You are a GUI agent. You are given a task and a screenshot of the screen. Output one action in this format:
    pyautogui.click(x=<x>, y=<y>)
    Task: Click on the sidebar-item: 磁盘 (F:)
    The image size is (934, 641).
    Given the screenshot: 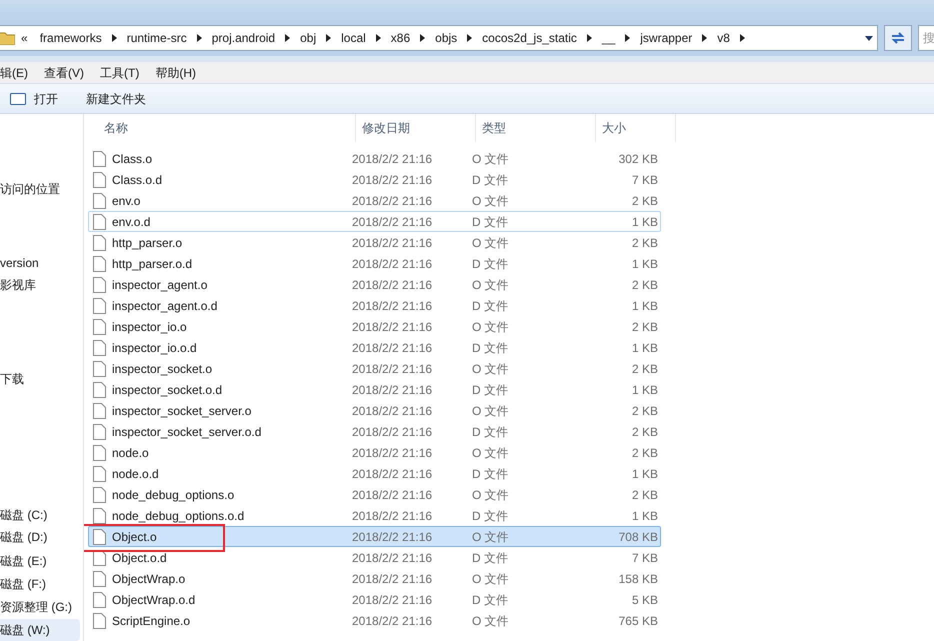 What is the action you would take?
    pyautogui.click(x=41, y=584)
    